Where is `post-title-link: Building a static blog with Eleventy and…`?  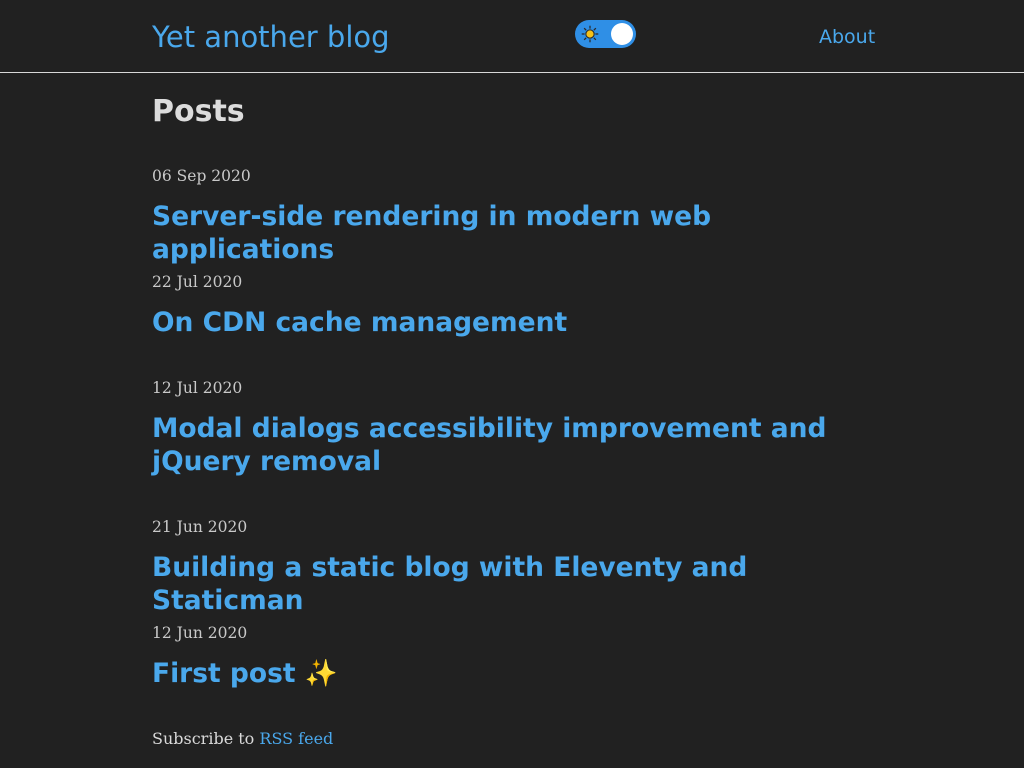
post-title-link: Building a static blog with Eleventy and… is located at coordinates (492, 584).